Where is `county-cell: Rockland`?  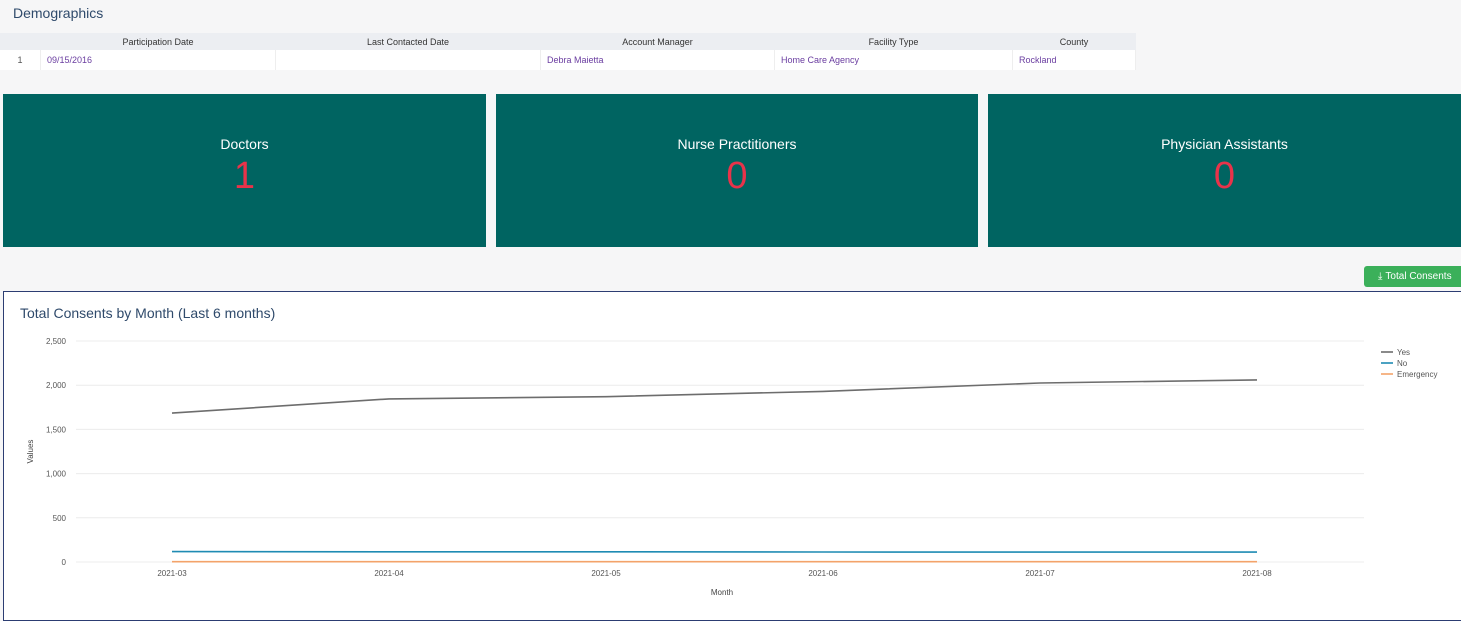 county-cell: Rockland is located at coordinates (1074, 60).